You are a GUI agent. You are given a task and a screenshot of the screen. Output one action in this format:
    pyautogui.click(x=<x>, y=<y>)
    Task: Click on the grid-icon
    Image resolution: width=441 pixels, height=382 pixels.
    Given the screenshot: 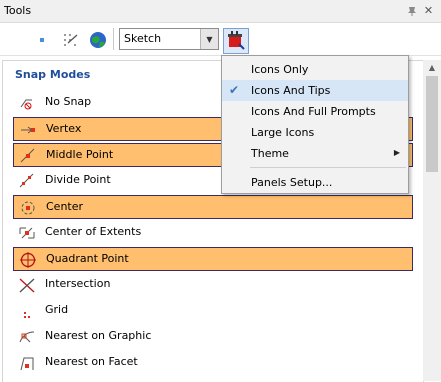 What is the action you would take?
    pyautogui.click(x=27, y=311)
    